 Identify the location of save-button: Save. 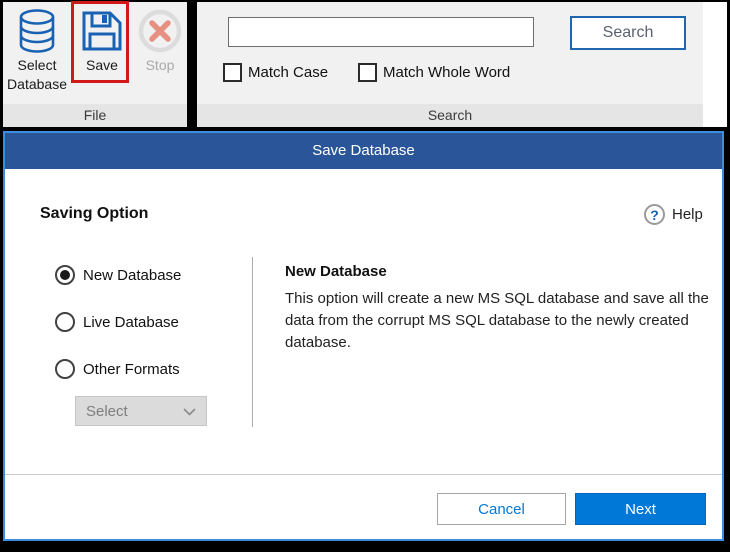
(102, 54).